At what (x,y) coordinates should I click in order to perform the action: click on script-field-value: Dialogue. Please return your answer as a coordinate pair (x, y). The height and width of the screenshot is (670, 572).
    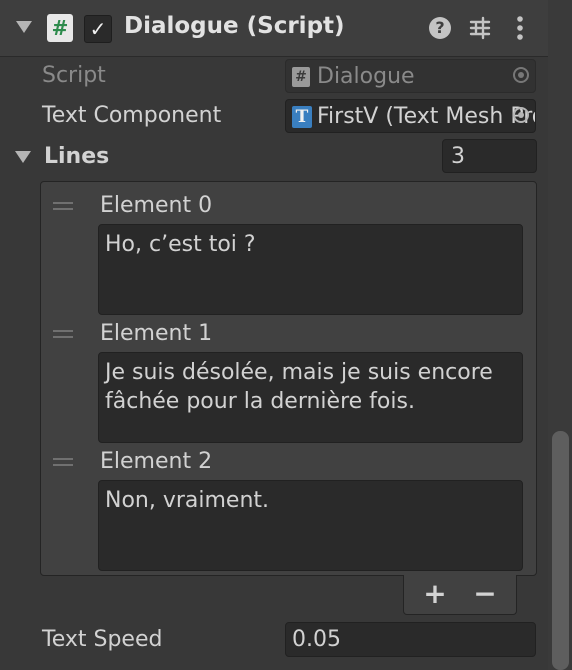
    Looking at the image, I should click on (366, 76).